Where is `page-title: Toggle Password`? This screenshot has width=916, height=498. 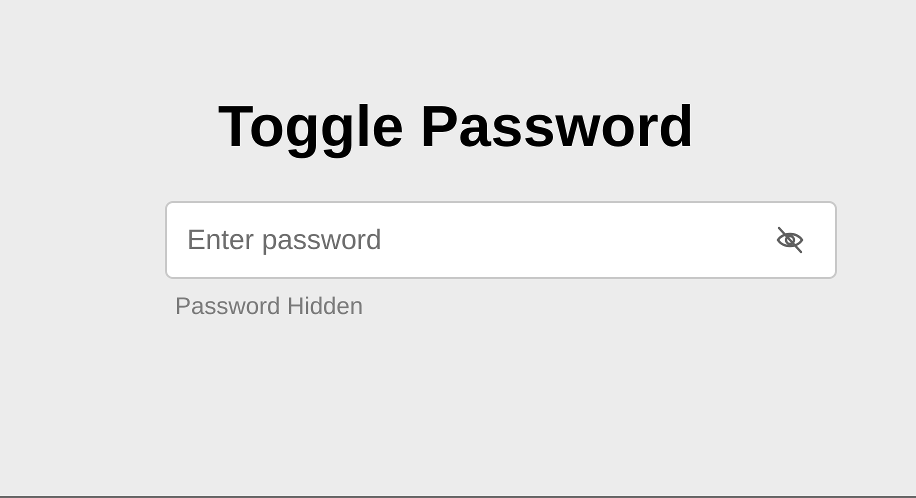 page-title: Toggle Password is located at coordinates (456, 127).